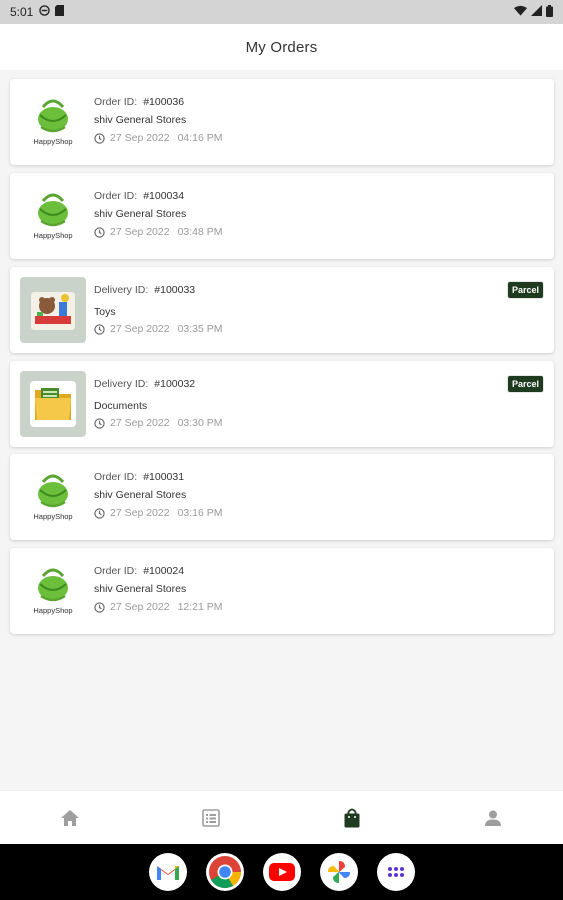 This screenshot has height=900, width=563. I want to click on nav-profile, so click(492, 817).